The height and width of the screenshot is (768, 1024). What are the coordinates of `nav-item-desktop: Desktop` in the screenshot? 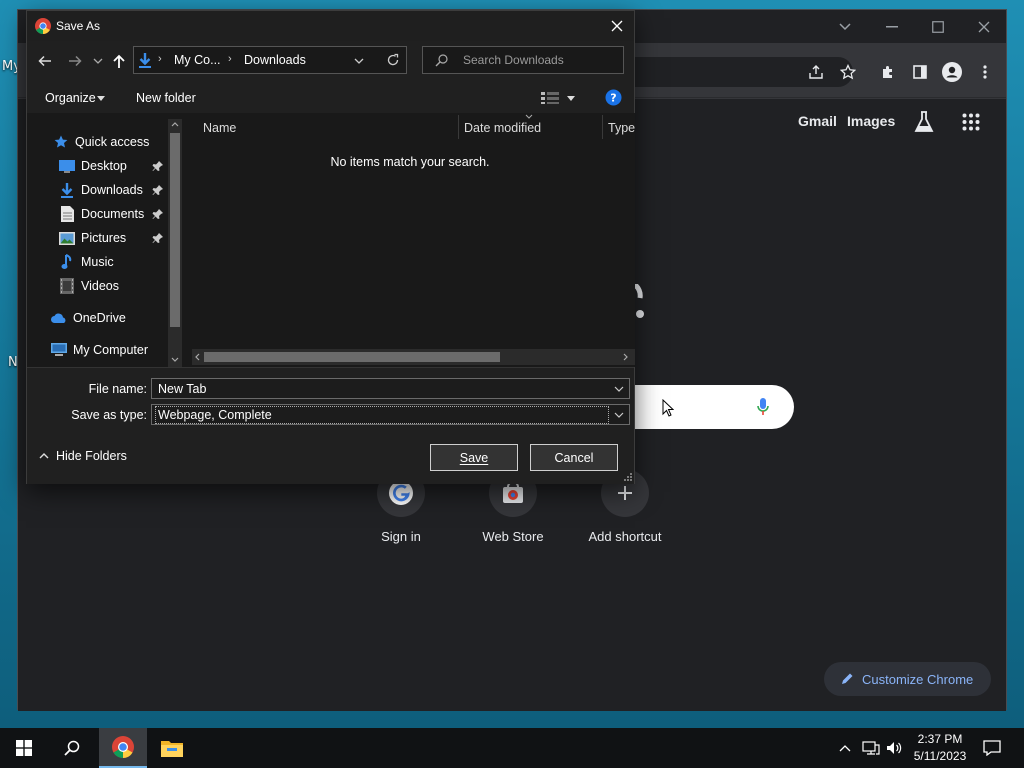 It's located at (93, 166).